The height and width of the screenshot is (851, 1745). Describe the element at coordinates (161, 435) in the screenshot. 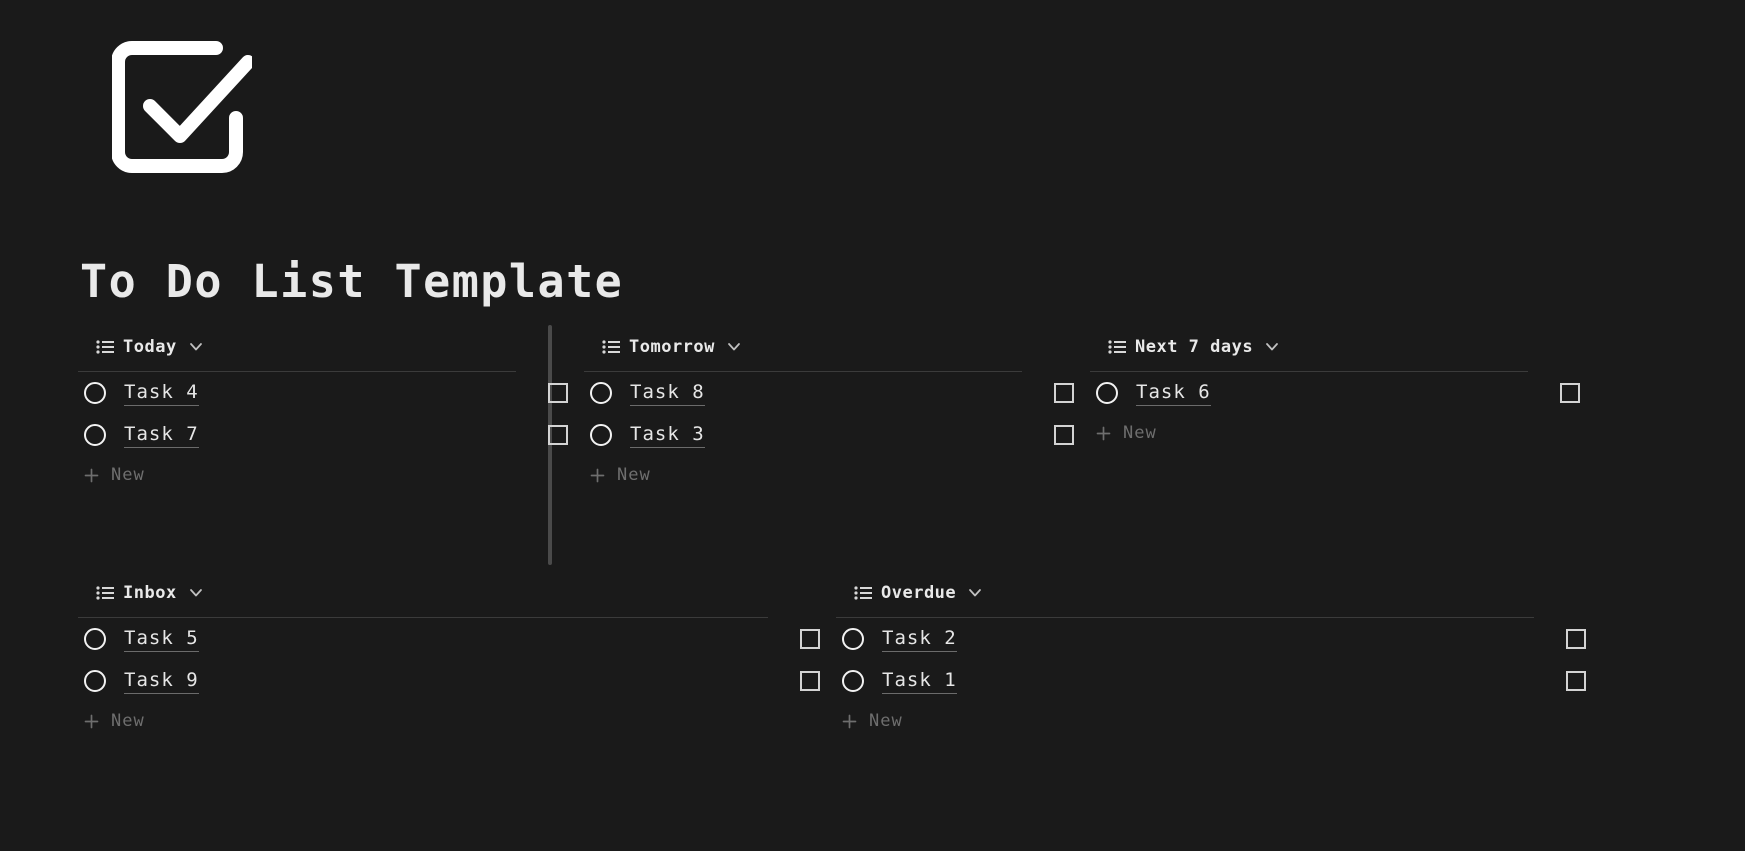

I see `task-label: Task 7` at that location.